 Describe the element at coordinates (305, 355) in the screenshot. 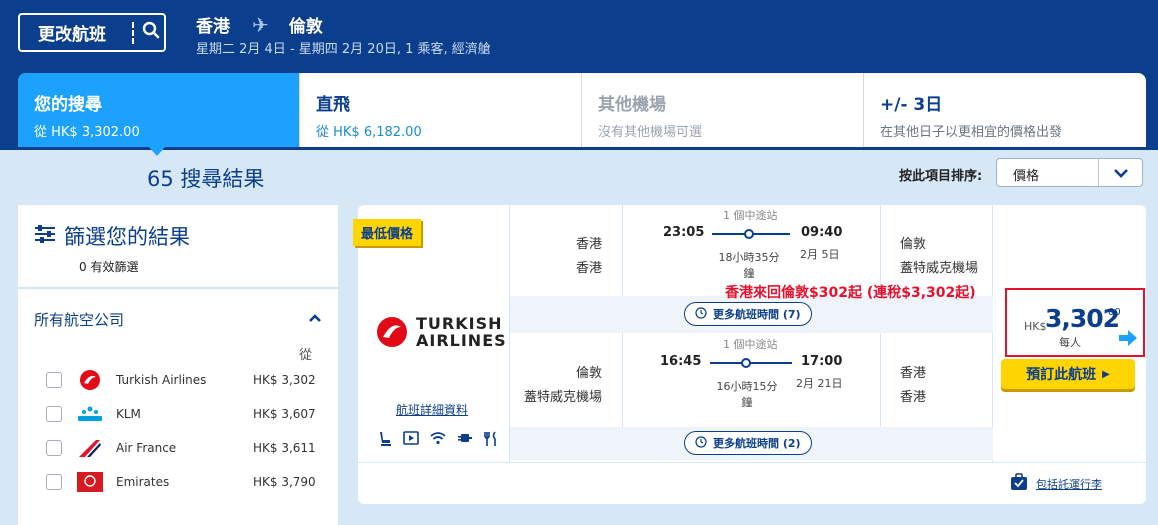

I see `from-label: 從` at that location.